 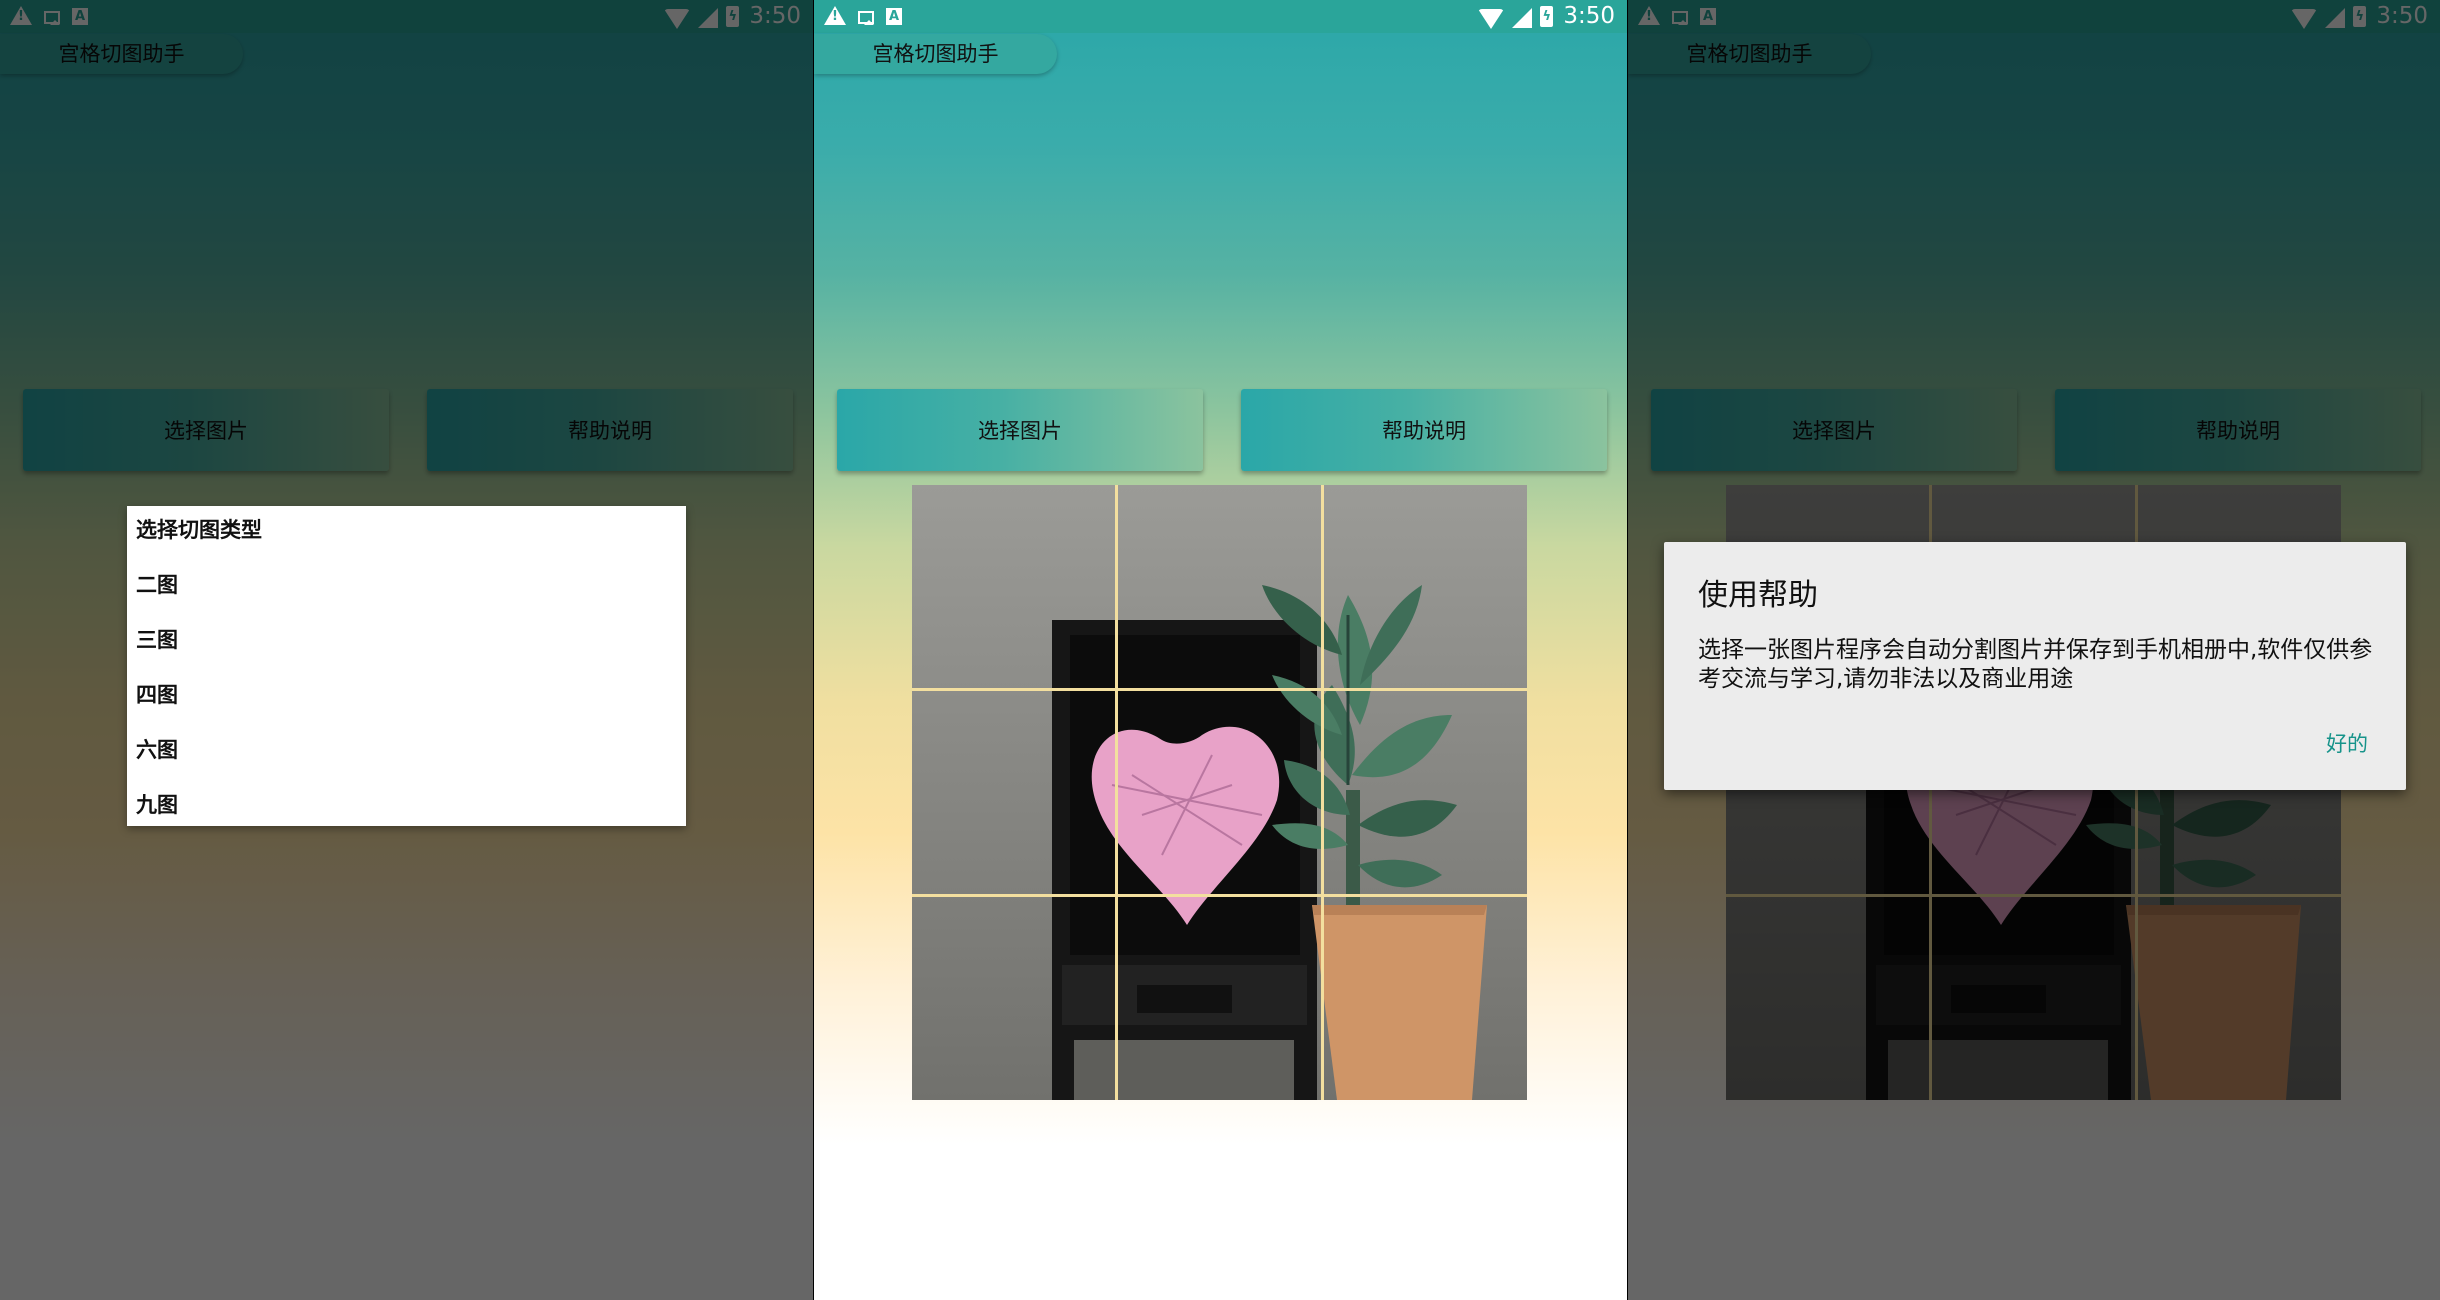 I want to click on grid-line-h2, so click(x=1219, y=895).